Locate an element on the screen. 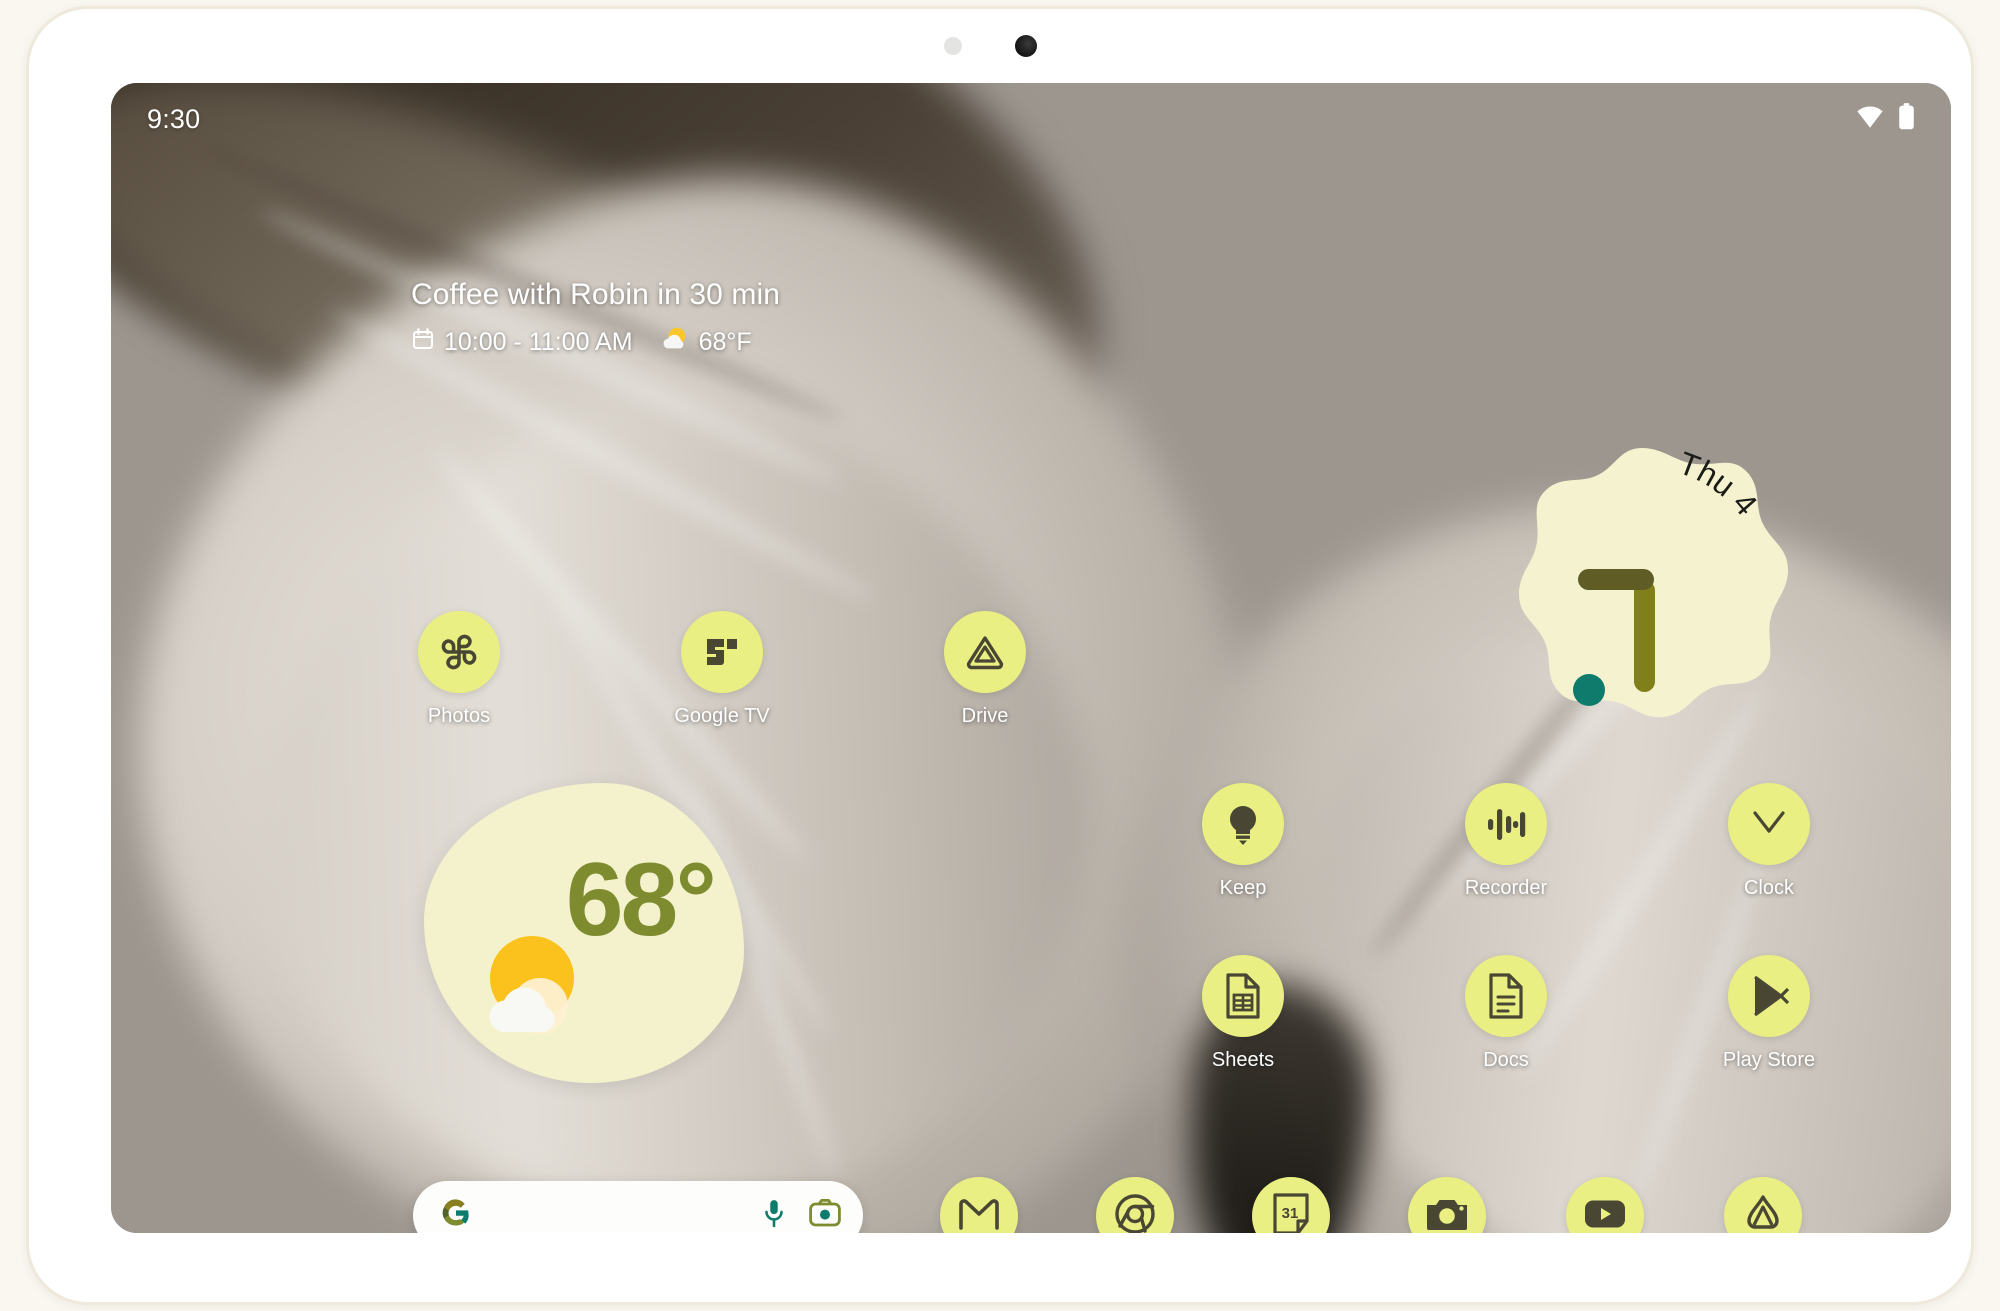 This screenshot has width=2000, height=1311. app-label: Play Store is located at coordinates (1769, 1060).